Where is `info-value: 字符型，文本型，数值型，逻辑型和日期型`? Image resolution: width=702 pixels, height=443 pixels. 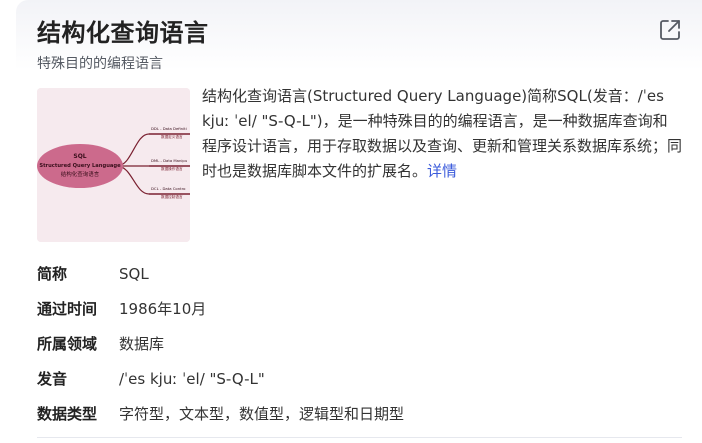 info-value: 字符型，文本型，数值型，逻辑型和日期型 is located at coordinates (262, 414).